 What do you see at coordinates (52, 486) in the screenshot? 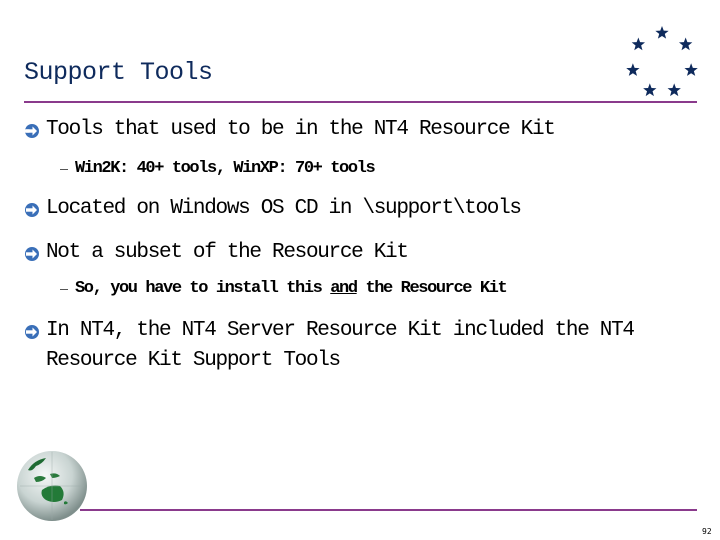
I see `globe-icon` at bounding box center [52, 486].